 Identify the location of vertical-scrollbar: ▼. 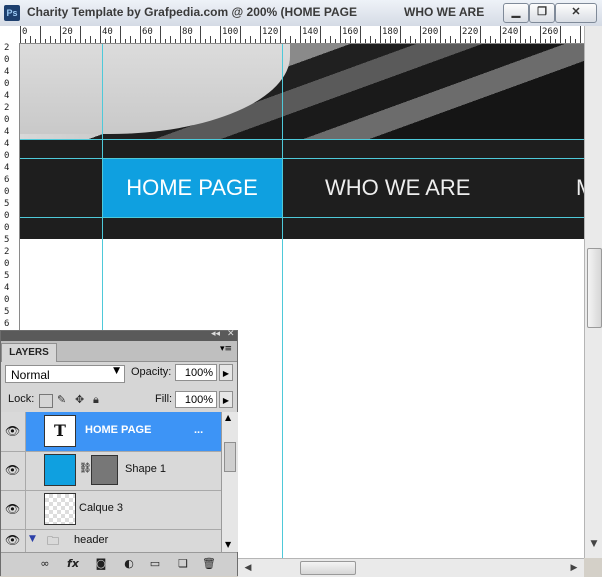
(593, 292).